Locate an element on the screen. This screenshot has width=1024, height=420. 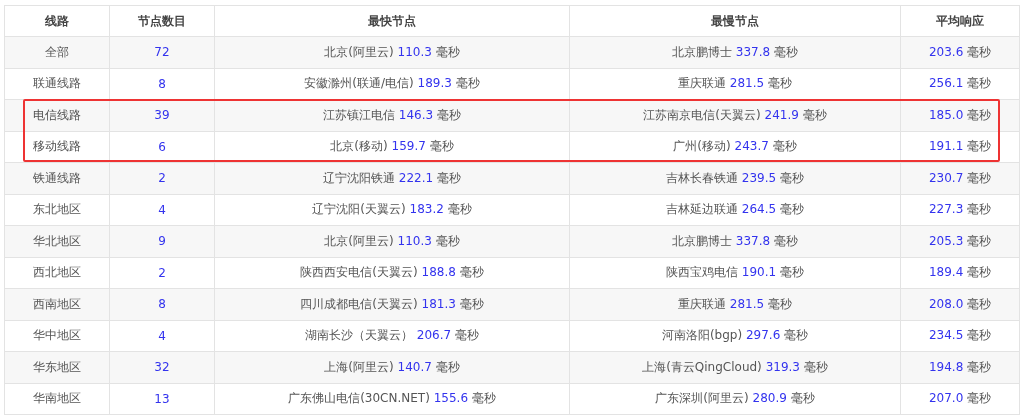
line-name: 电信线路 is located at coordinates (57, 114).